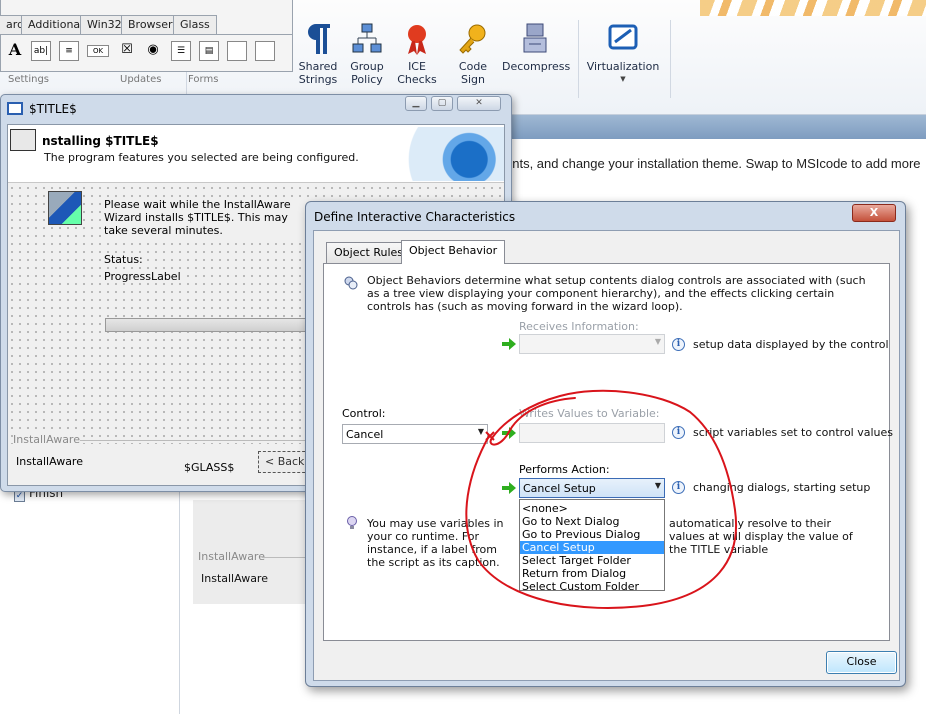  What do you see at coordinates (15, 51) in the screenshot?
I see `label-tool-icon: A` at bounding box center [15, 51].